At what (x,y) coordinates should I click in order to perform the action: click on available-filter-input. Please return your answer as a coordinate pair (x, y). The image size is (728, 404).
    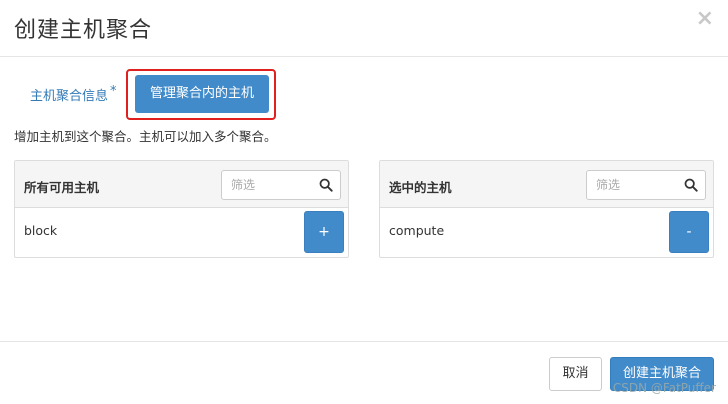
    Looking at the image, I should click on (268, 185).